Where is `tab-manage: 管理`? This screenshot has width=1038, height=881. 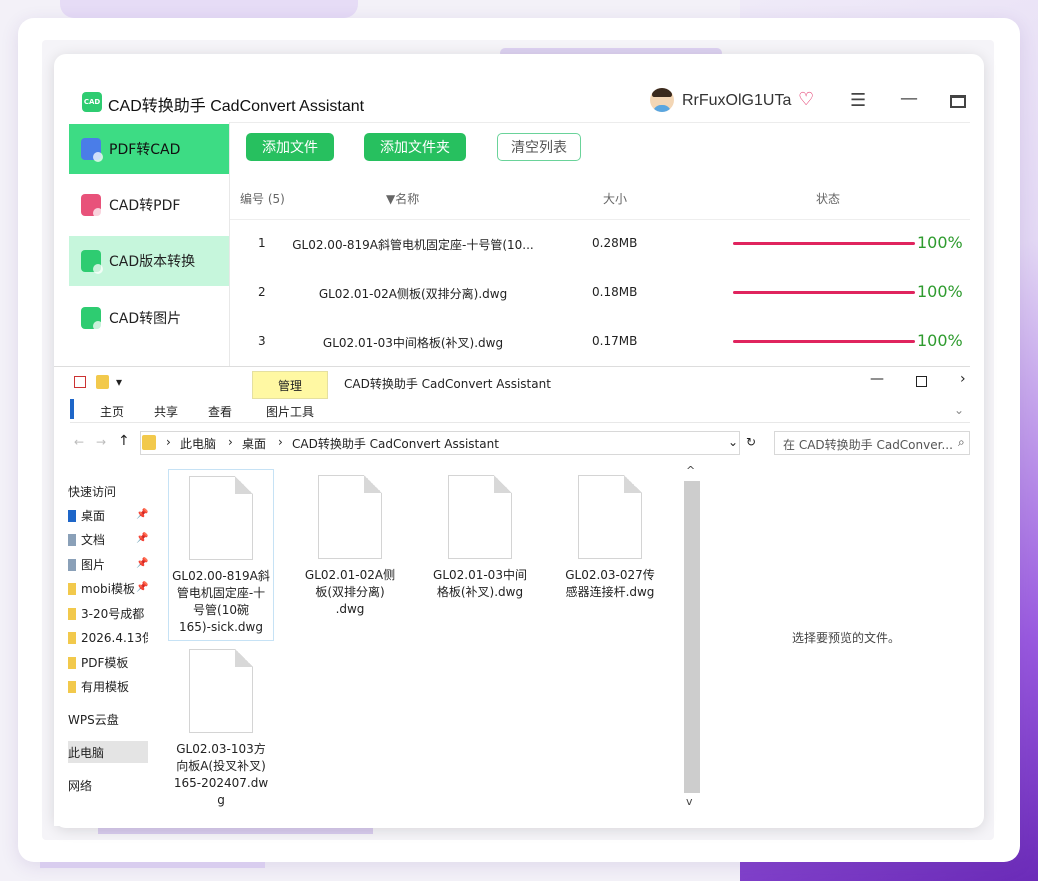 tab-manage: 管理 is located at coordinates (290, 385).